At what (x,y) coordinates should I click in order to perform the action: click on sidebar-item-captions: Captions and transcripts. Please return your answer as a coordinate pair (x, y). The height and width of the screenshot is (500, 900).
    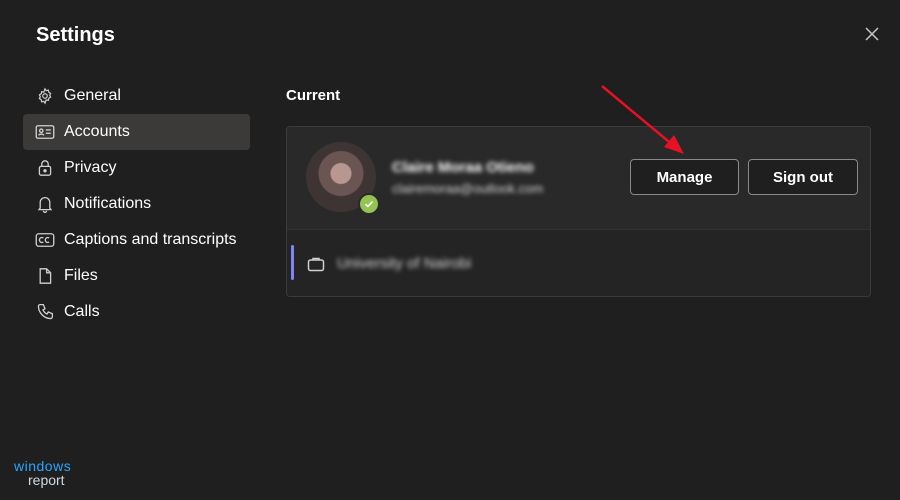
    Looking at the image, I should click on (136, 240).